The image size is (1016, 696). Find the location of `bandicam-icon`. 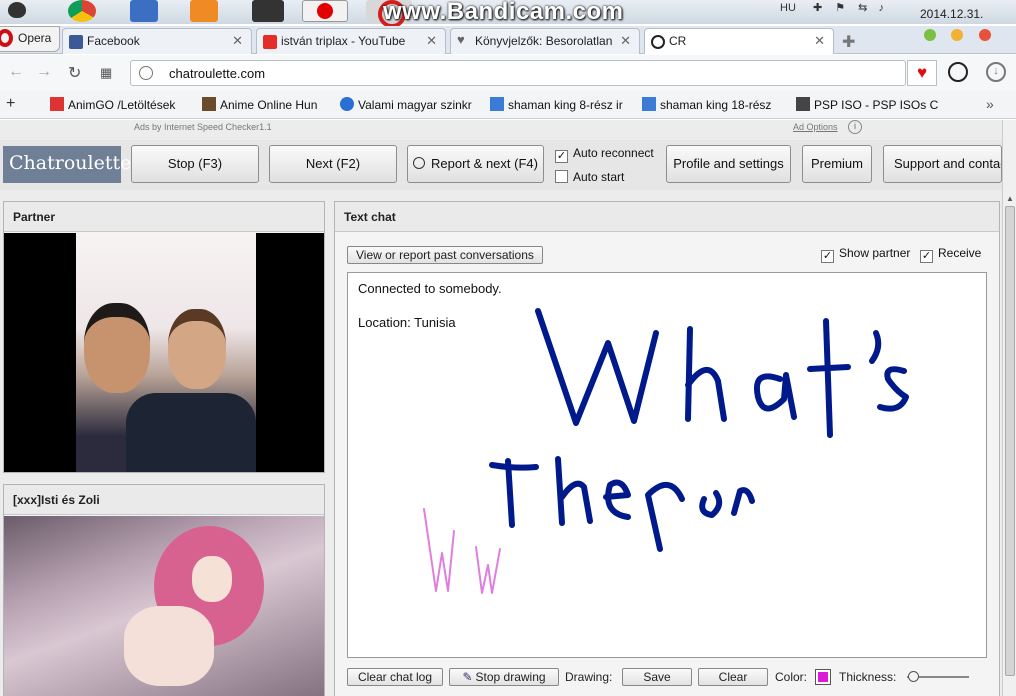

bandicam-icon is located at coordinates (325, 11).